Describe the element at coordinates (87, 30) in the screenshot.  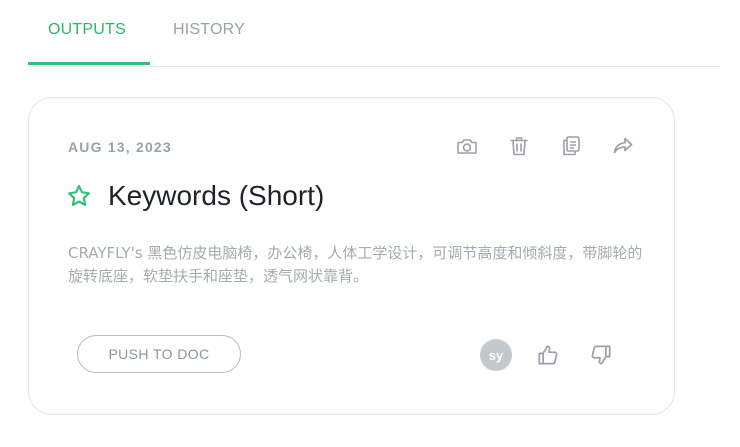
I see `tab-outputs: OUTPUTS` at that location.